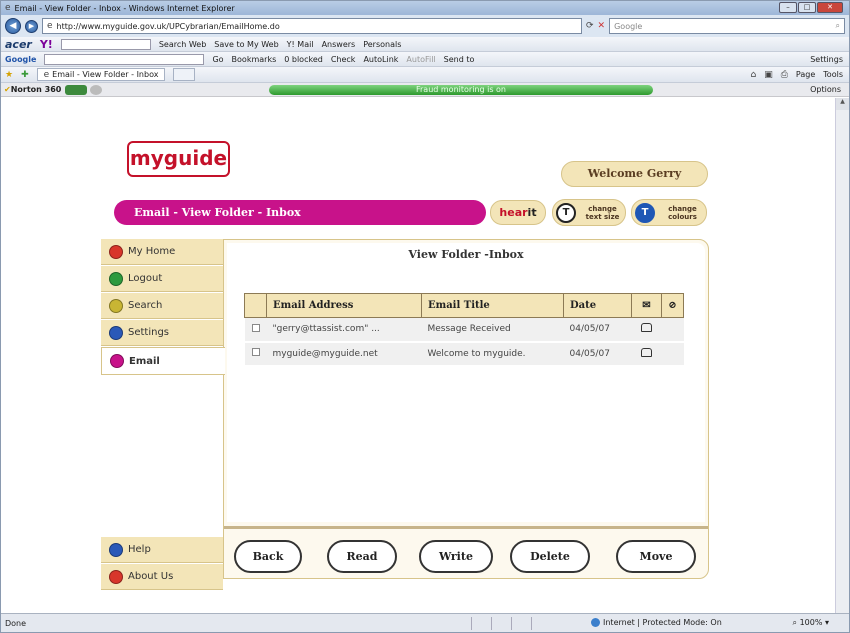  I want to click on security-zone: Internet | Protected Mode: On, so click(656, 622).